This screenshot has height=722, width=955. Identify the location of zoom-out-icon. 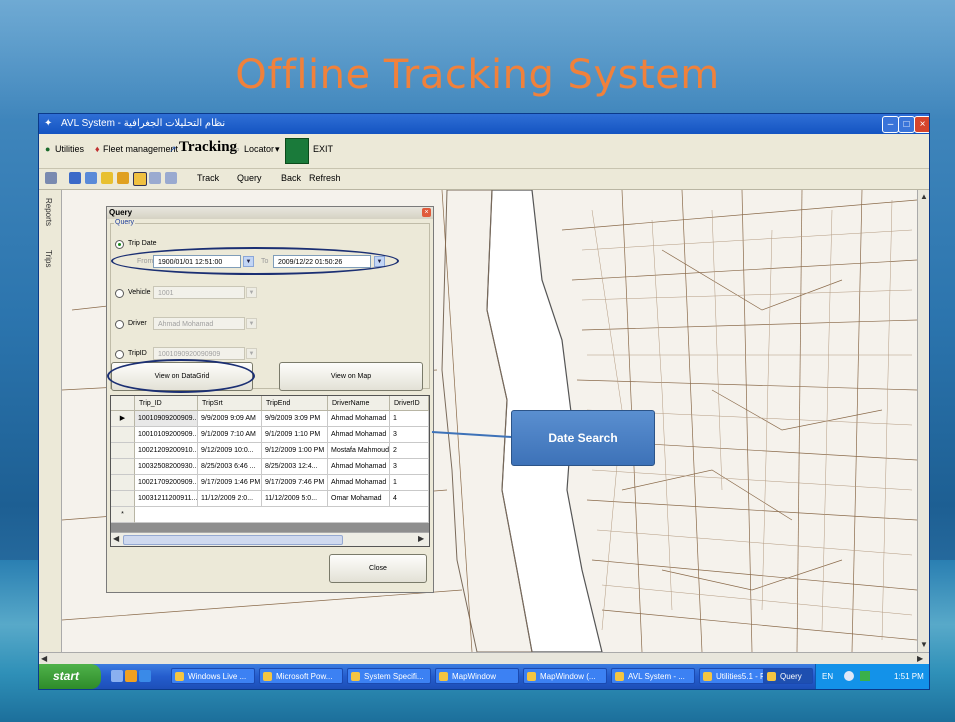
(155, 178).